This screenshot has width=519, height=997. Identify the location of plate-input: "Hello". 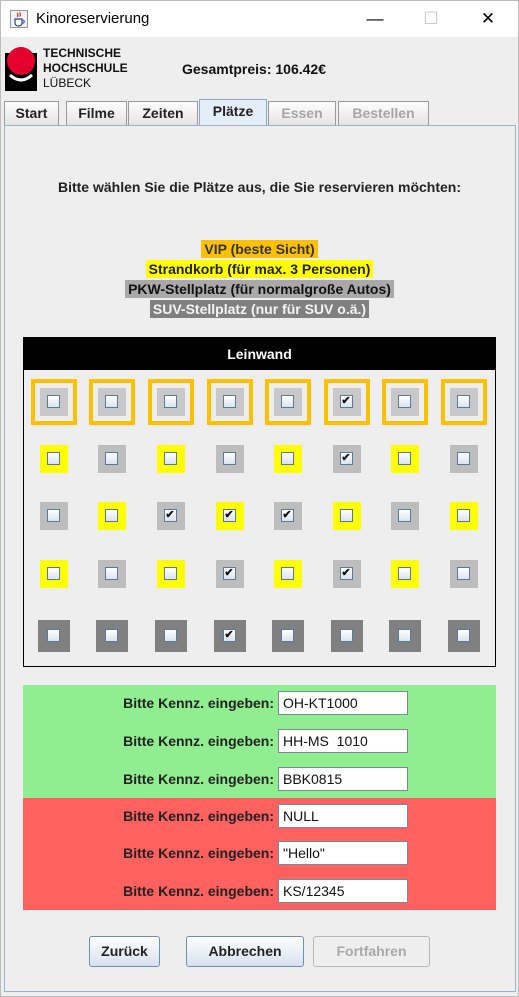
(343, 853).